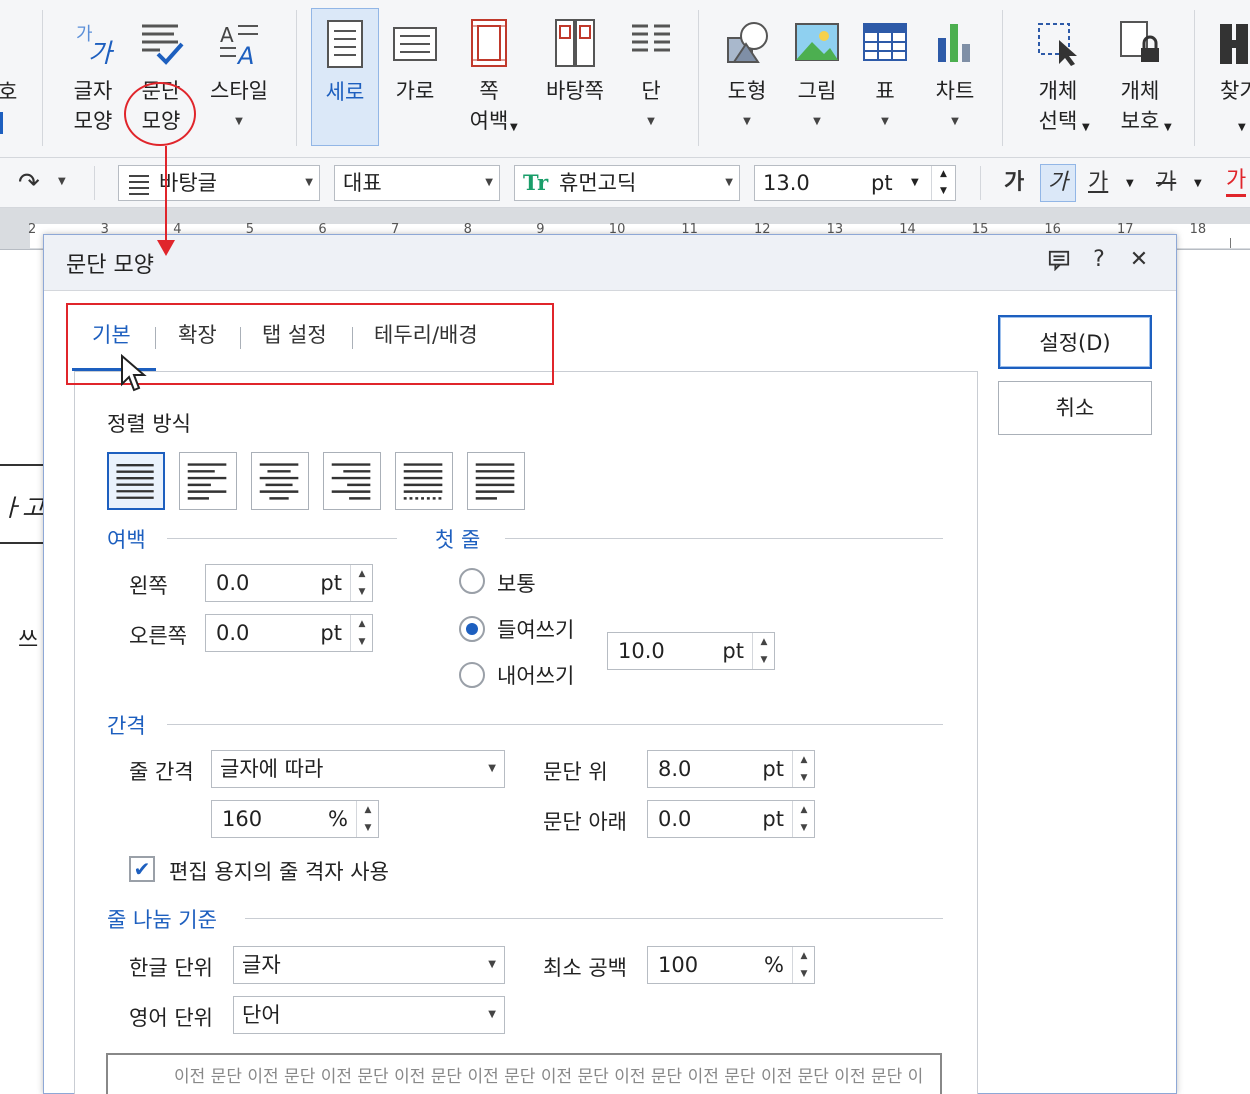 The width and height of the screenshot is (1250, 1094). What do you see at coordinates (95, 46) in the screenshot?
I see `char-shape-icon: 가 가` at bounding box center [95, 46].